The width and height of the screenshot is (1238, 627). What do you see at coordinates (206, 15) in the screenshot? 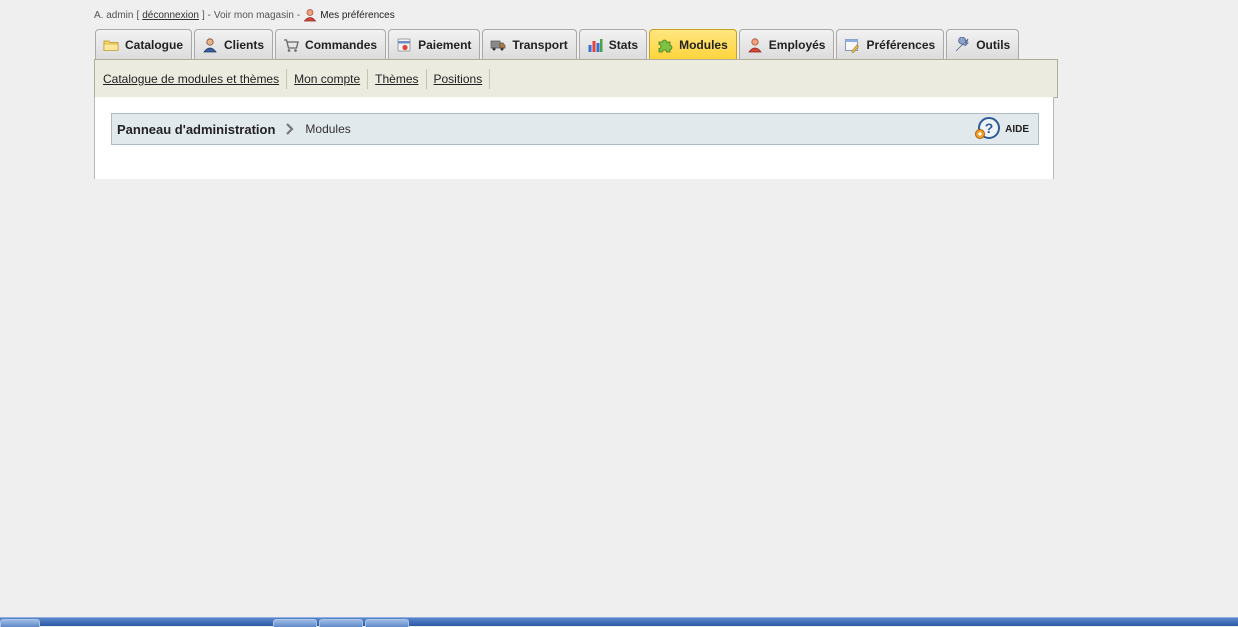
I see `bracket-close: ] -` at bounding box center [206, 15].